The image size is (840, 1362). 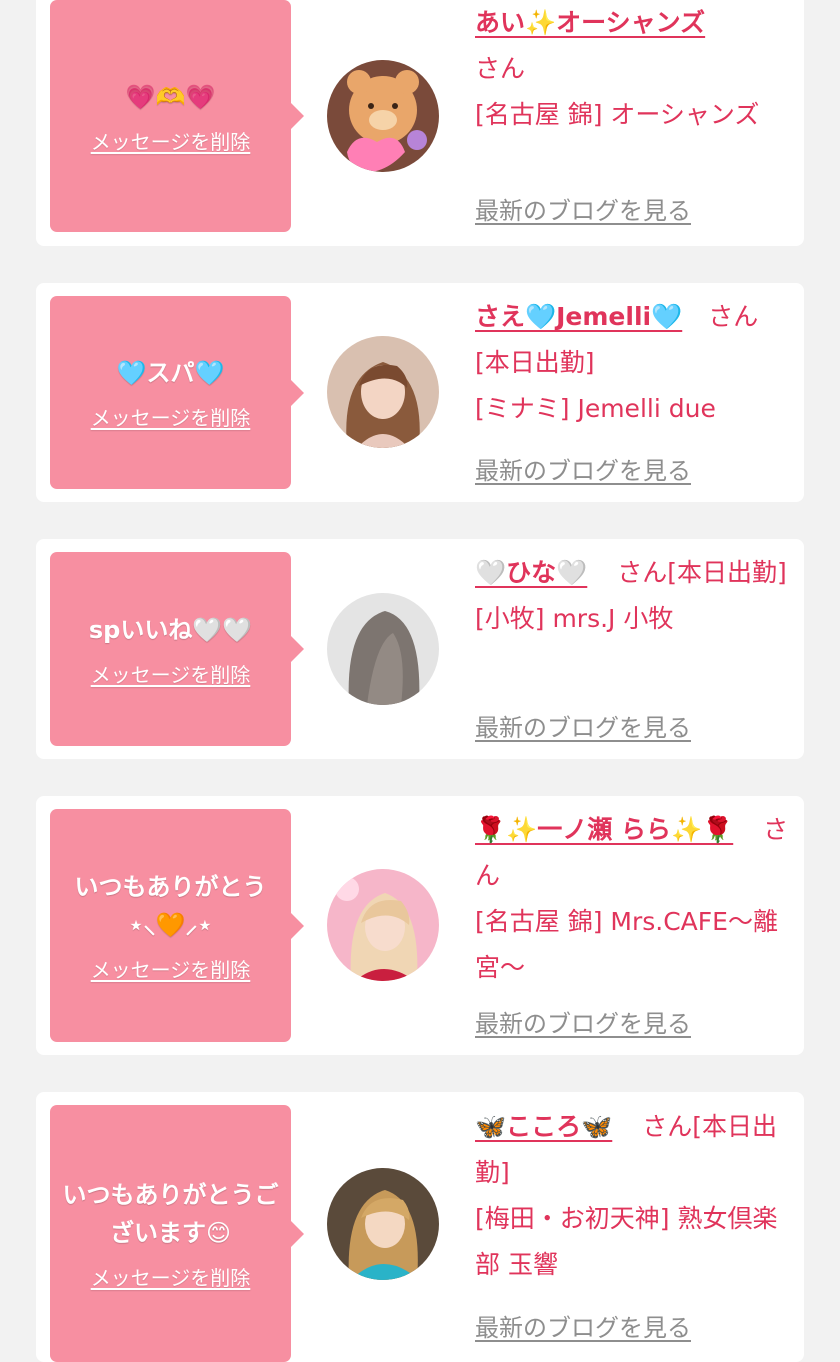 I want to click on shop-label: [名古屋 錦] Mrs.CAFE〜離宮〜, so click(x=626, y=944).